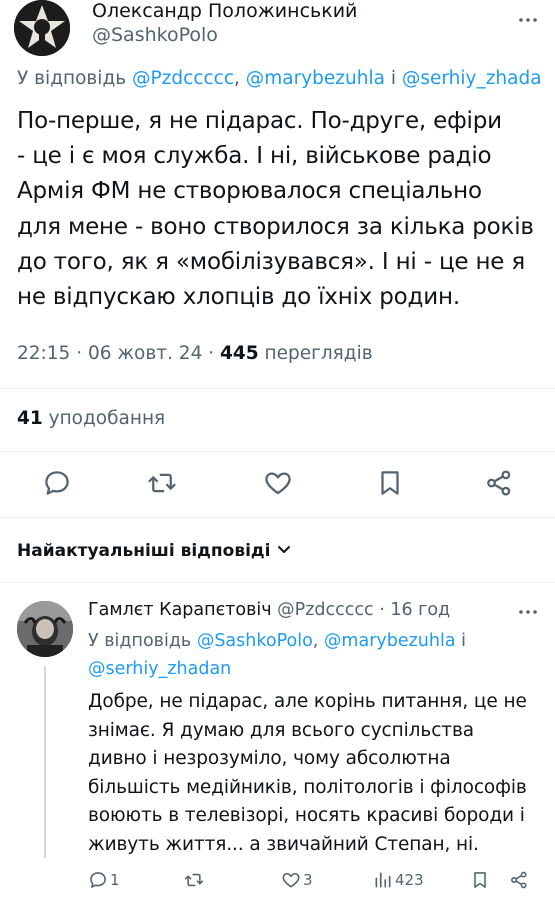 Image resolution: width=555 pixels, height=900 pixels. What do you see at coordinates (155, 35) in the screenshot?
I see `author-handle: @SashkoPolo` at bounding box center [155, 35].